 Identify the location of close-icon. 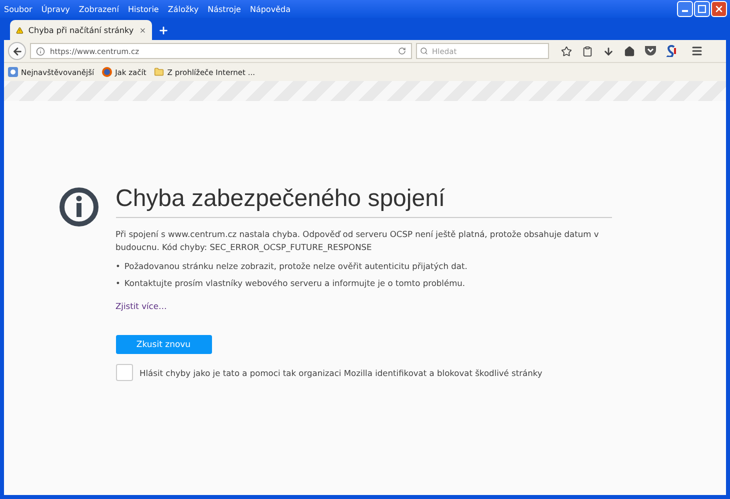
(719, 9).